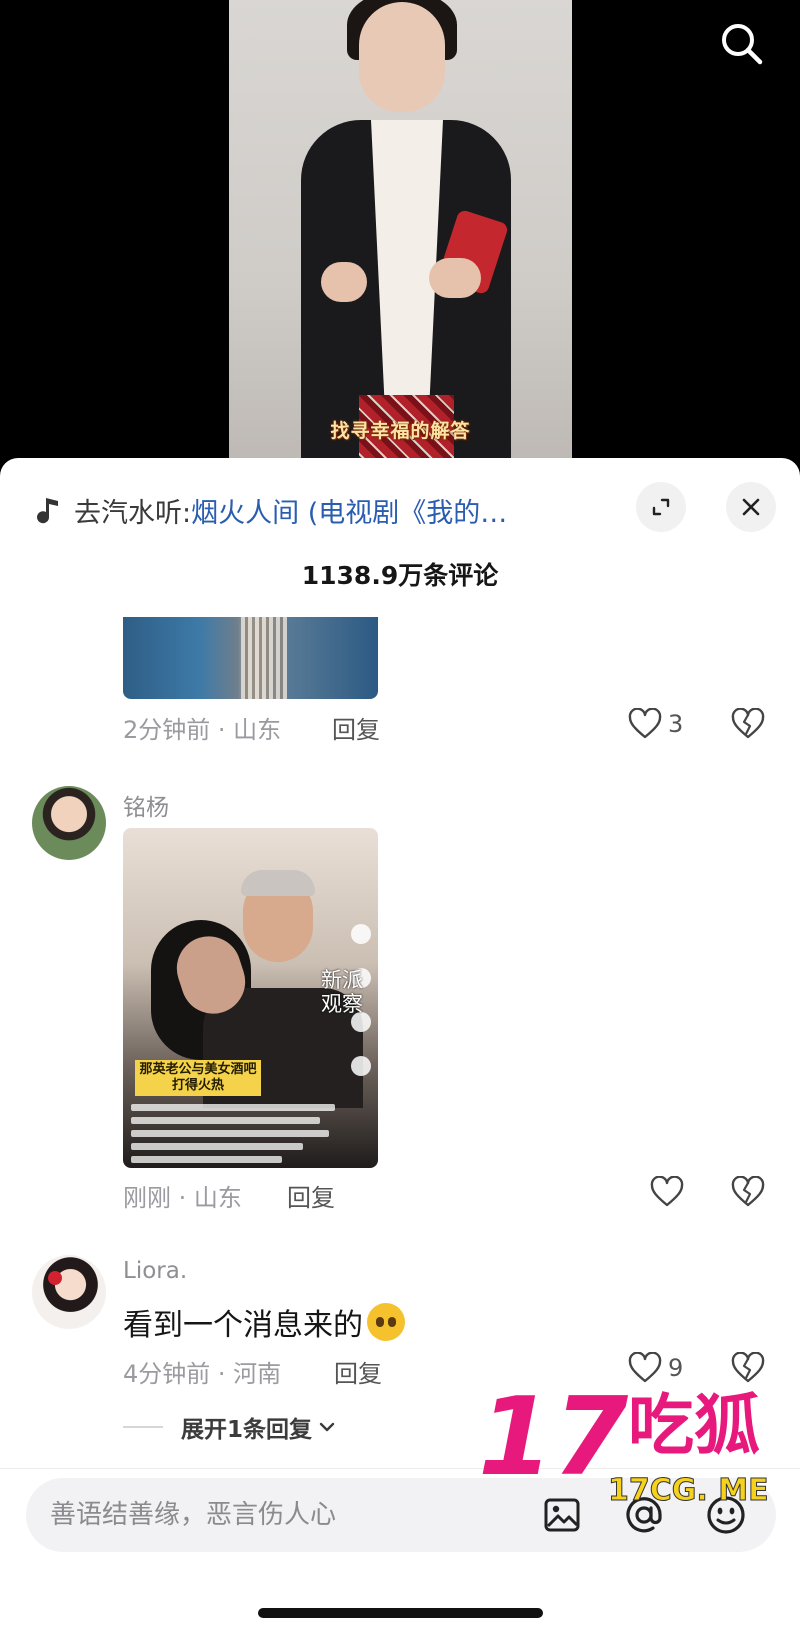  I want to click on comment-username: Liora., so click(155, 1271).